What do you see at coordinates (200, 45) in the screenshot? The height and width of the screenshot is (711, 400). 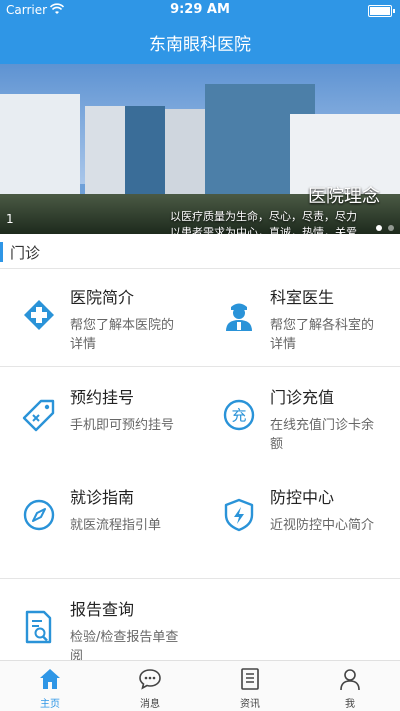 I see `page-title: 东南眼科医院` at bounding box center [200, 45].